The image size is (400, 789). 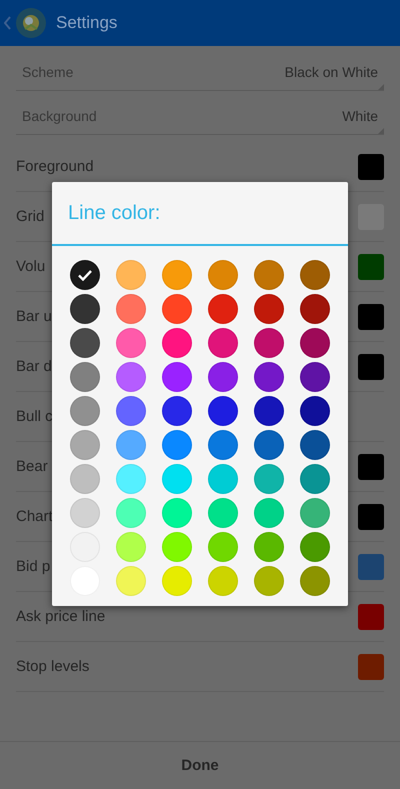 What do you see at coordinates (61, 616) in the screenshot?
I see `setting-label: Ask price line` at bounding box center [61, 616].